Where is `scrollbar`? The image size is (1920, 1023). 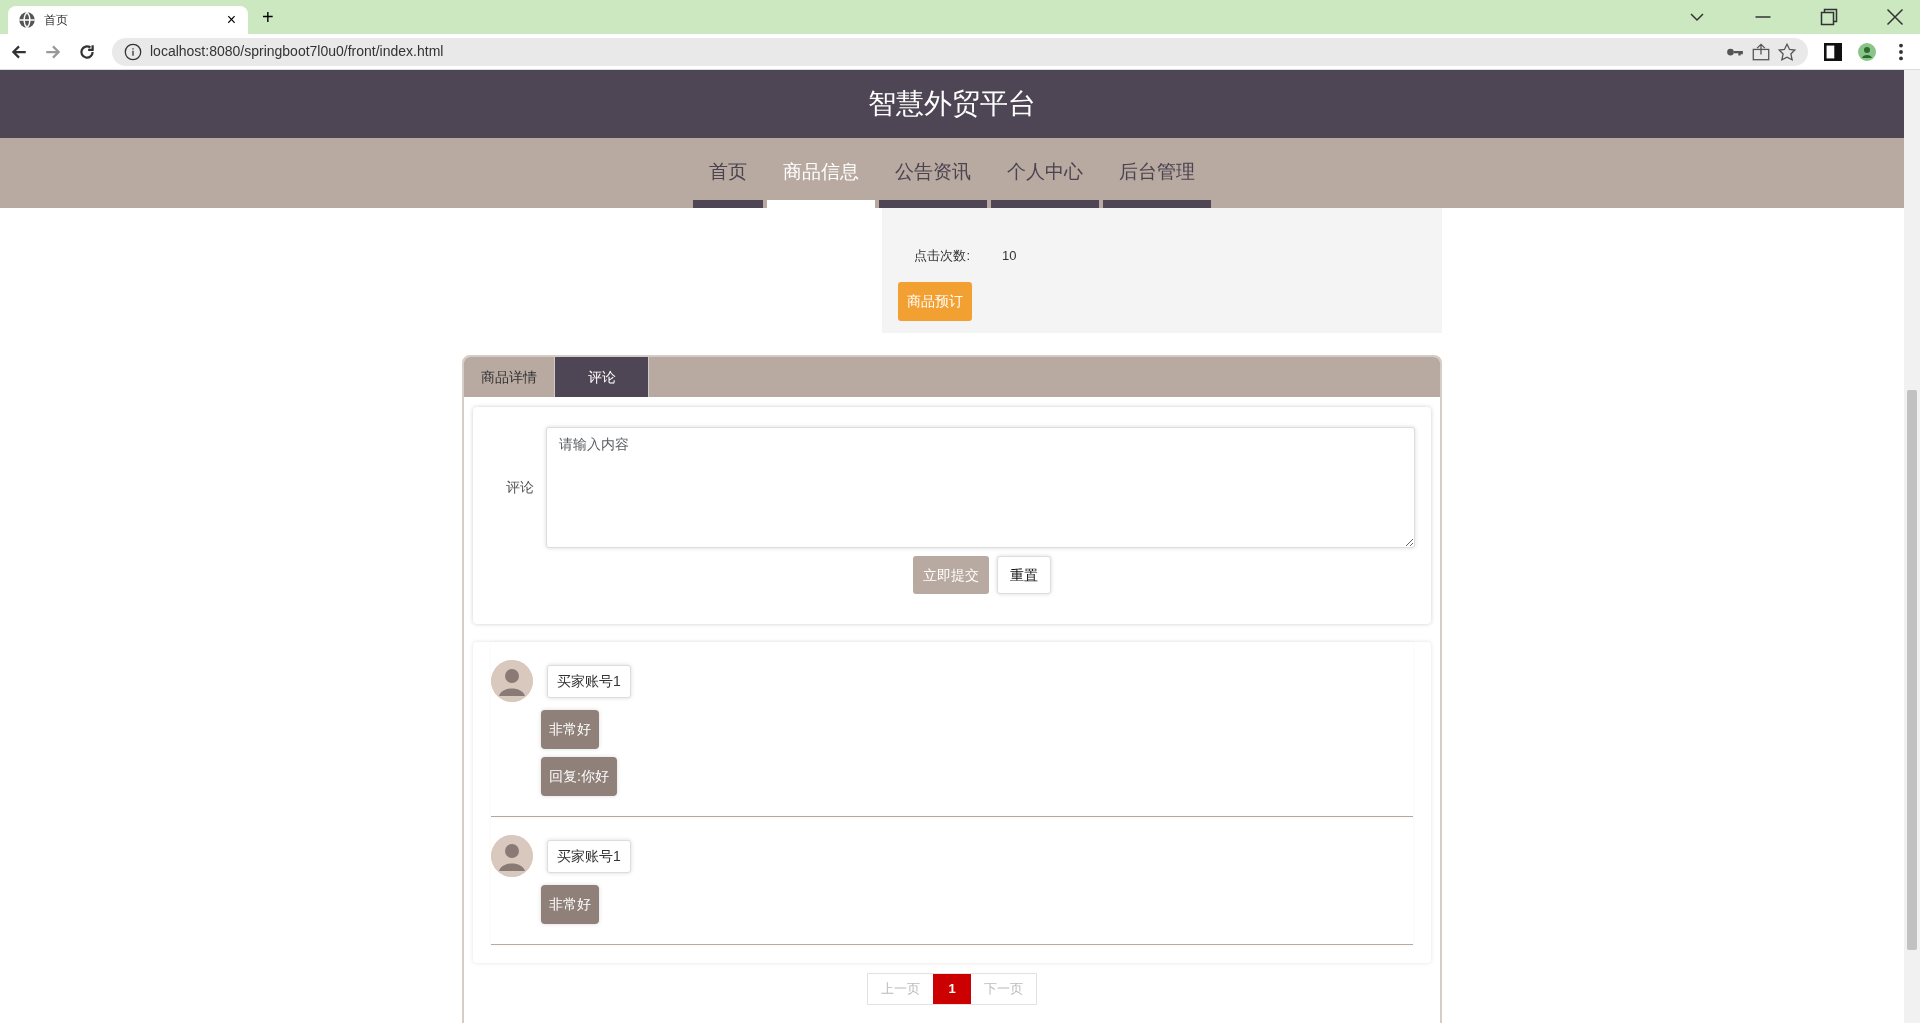
scrollbar is located at coordinates (1912, 546).